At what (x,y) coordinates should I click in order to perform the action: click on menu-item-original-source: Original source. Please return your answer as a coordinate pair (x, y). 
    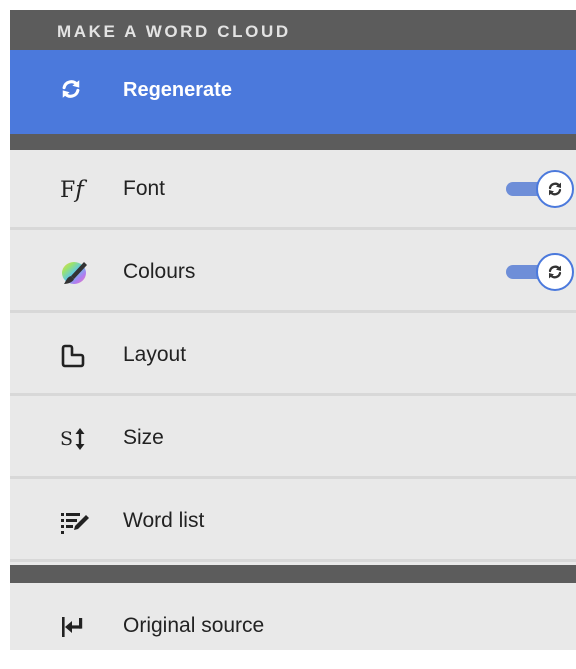
    Looking at the image, I should click on (293, 616).